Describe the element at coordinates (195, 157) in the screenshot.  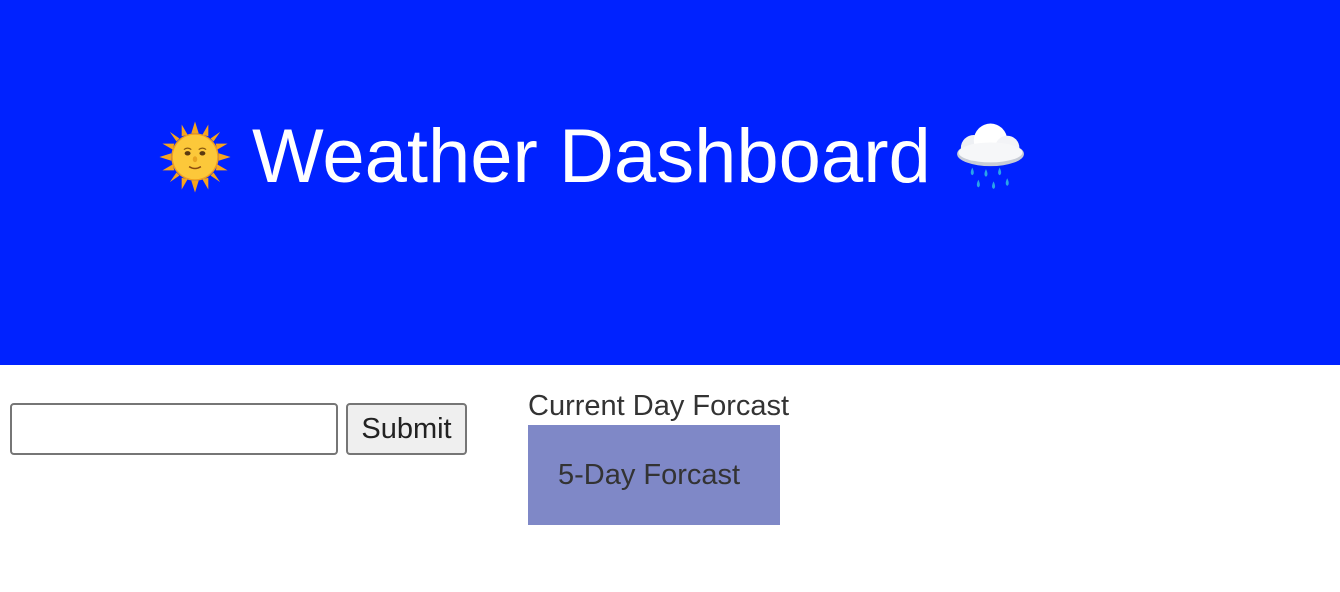
I see `sun-with-face-icon` at that location.